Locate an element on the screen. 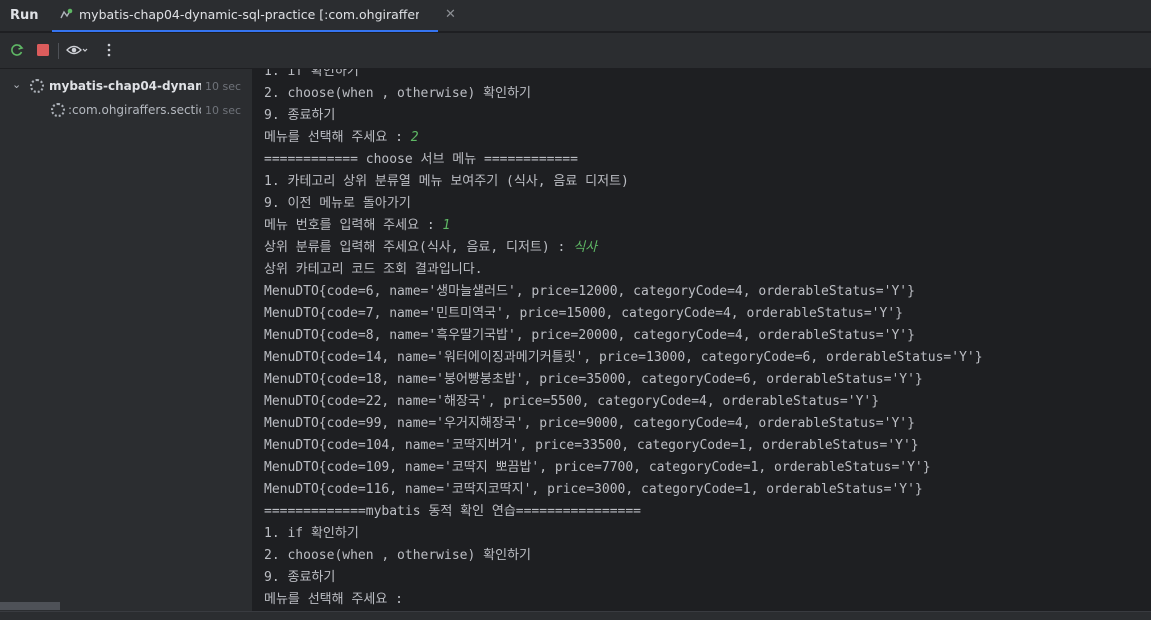 The height and width of the screenshot is (620, 1151). console-line: 1. 카테고리 상위 분류열 메뉴 보여주기 (식사, 음료 디저트) is located at coordinates (446, 182).